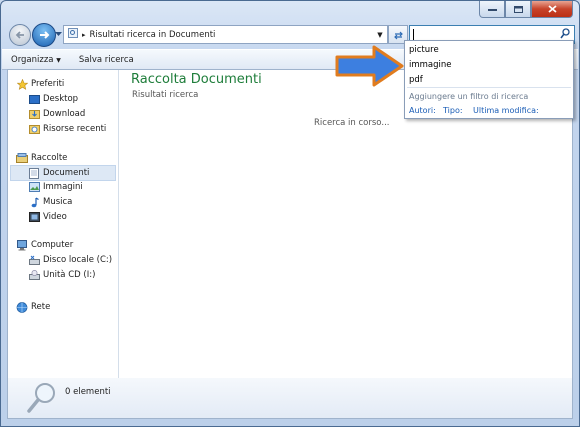 The width and height of the screenshot is (580, 427). What do you see at coordinates (424, 50) in the screenshot?
I see `suggestion-item: picture` at bounding box center [424, 50].